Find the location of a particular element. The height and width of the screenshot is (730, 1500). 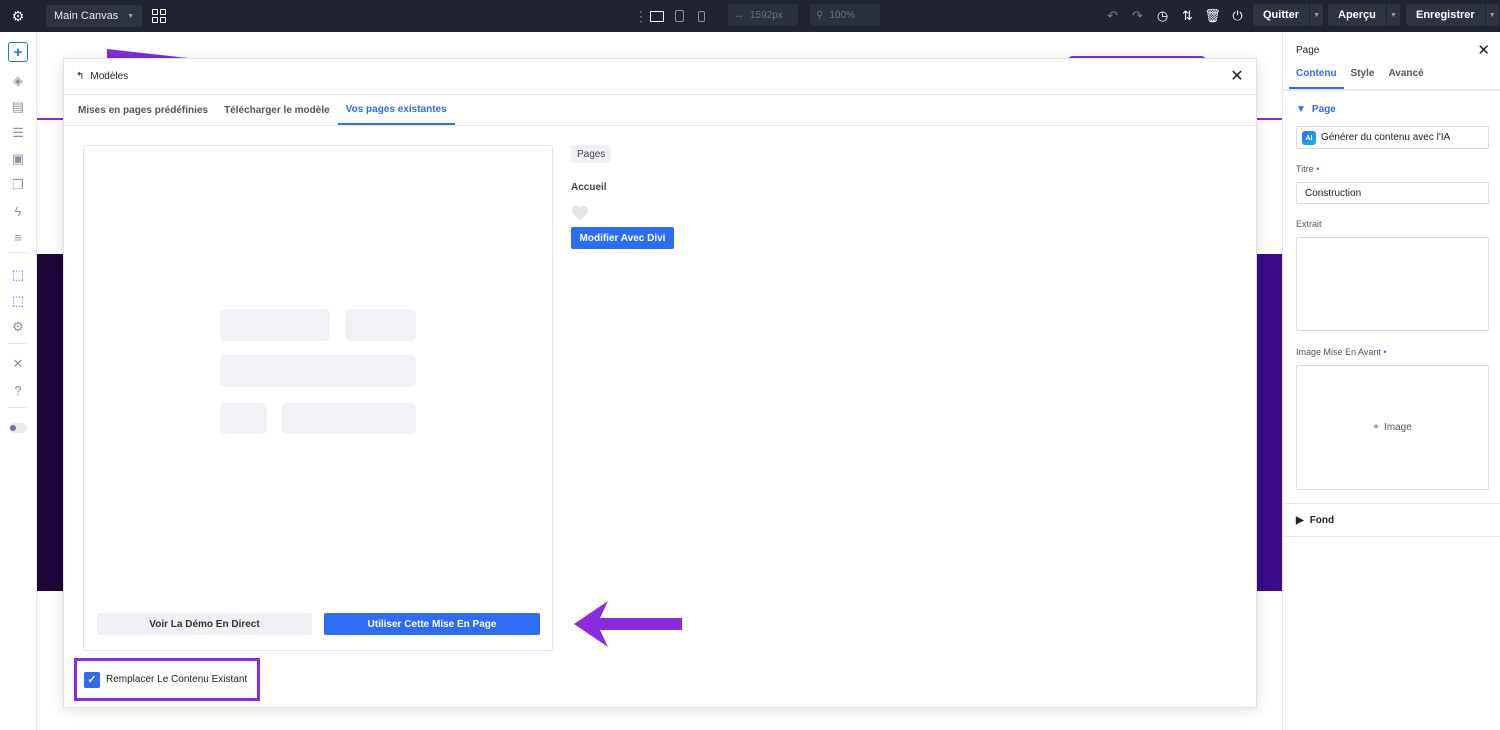

section-page-toggle: ▼ Page is located at coordinates (1316, 109).